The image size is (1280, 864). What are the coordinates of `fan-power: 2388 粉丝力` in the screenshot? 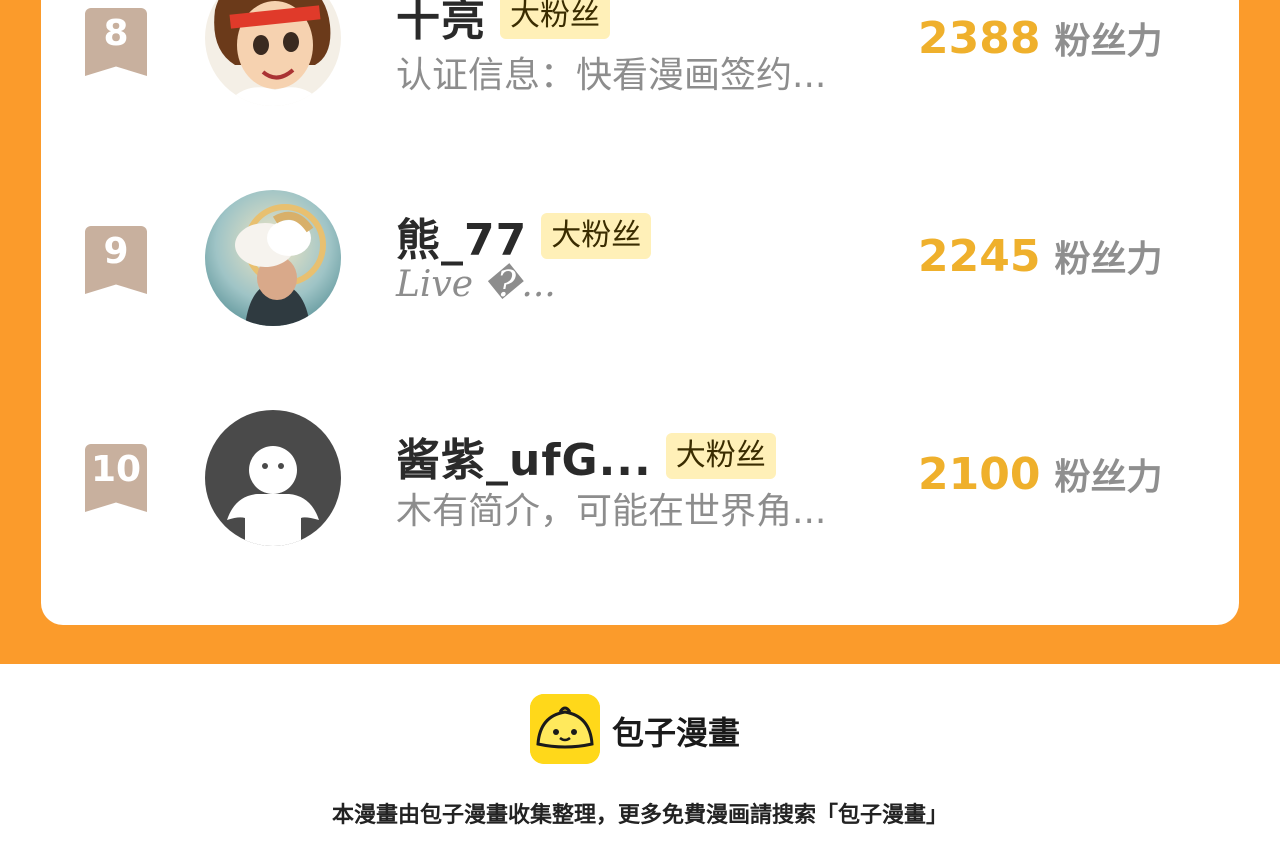 It's located at (1040, 38).